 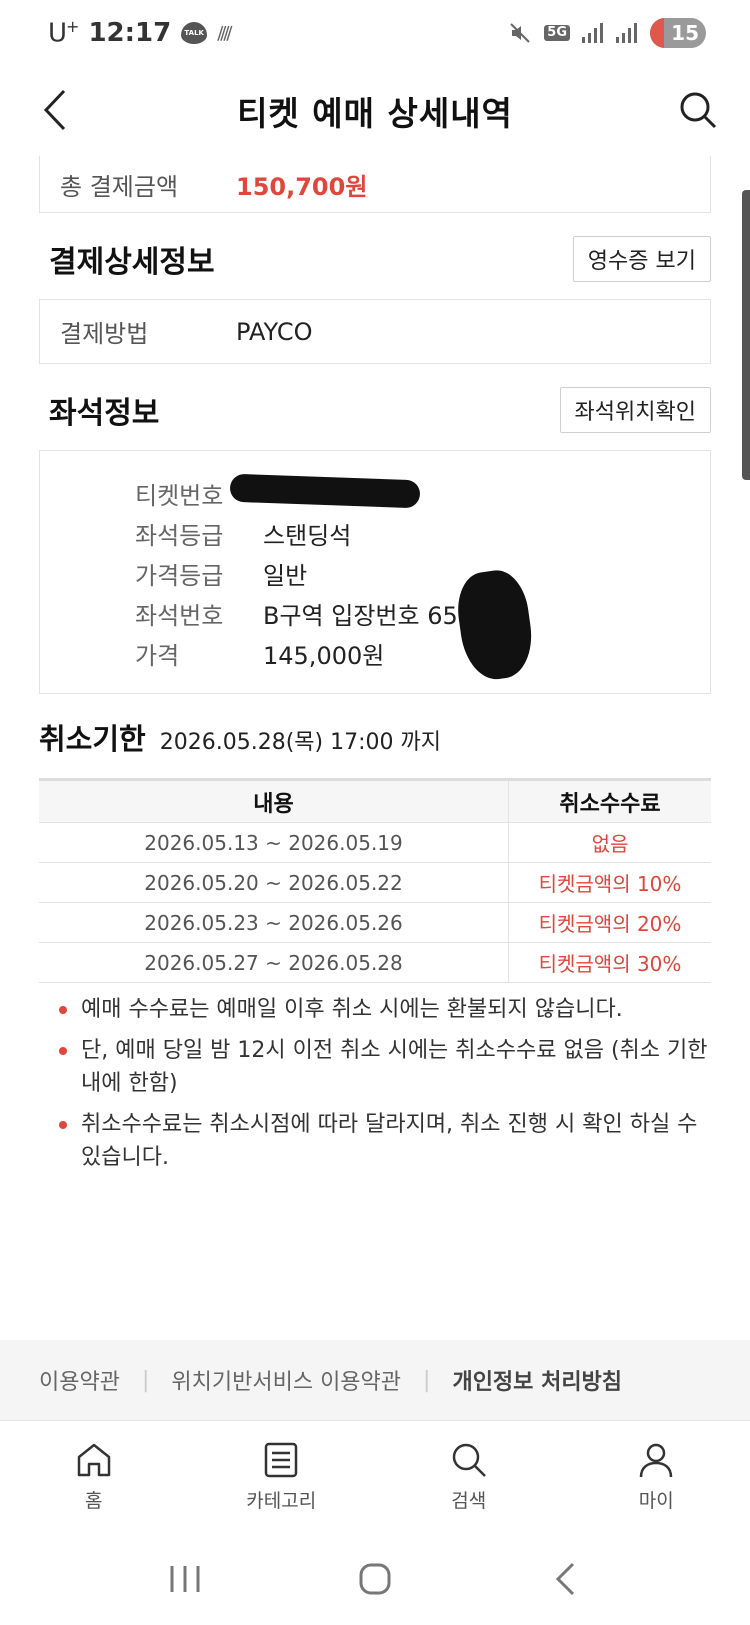 I want to click on seat-row-price: 가격 145,000원, so click(x=422, y=653).